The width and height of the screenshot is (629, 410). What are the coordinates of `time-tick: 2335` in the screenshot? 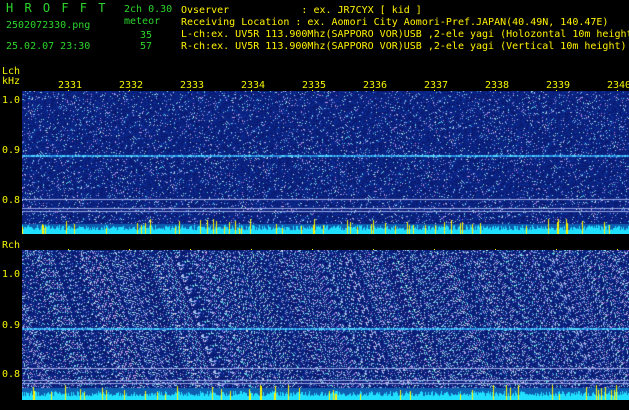 It's located at (314, 85).